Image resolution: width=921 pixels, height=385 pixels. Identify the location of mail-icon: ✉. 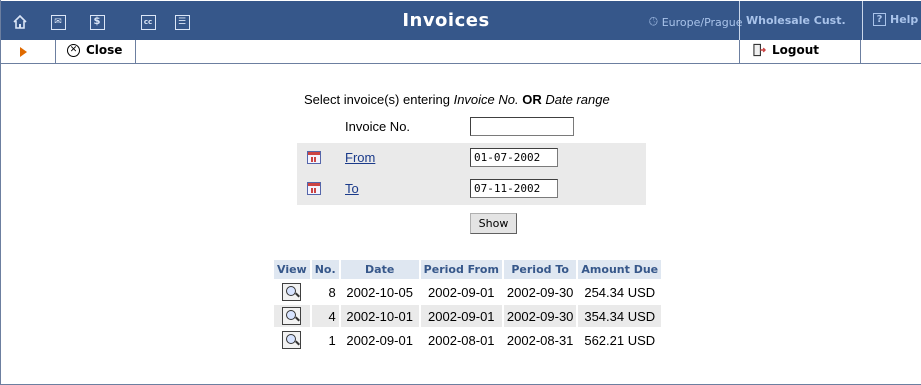
(58, 22).